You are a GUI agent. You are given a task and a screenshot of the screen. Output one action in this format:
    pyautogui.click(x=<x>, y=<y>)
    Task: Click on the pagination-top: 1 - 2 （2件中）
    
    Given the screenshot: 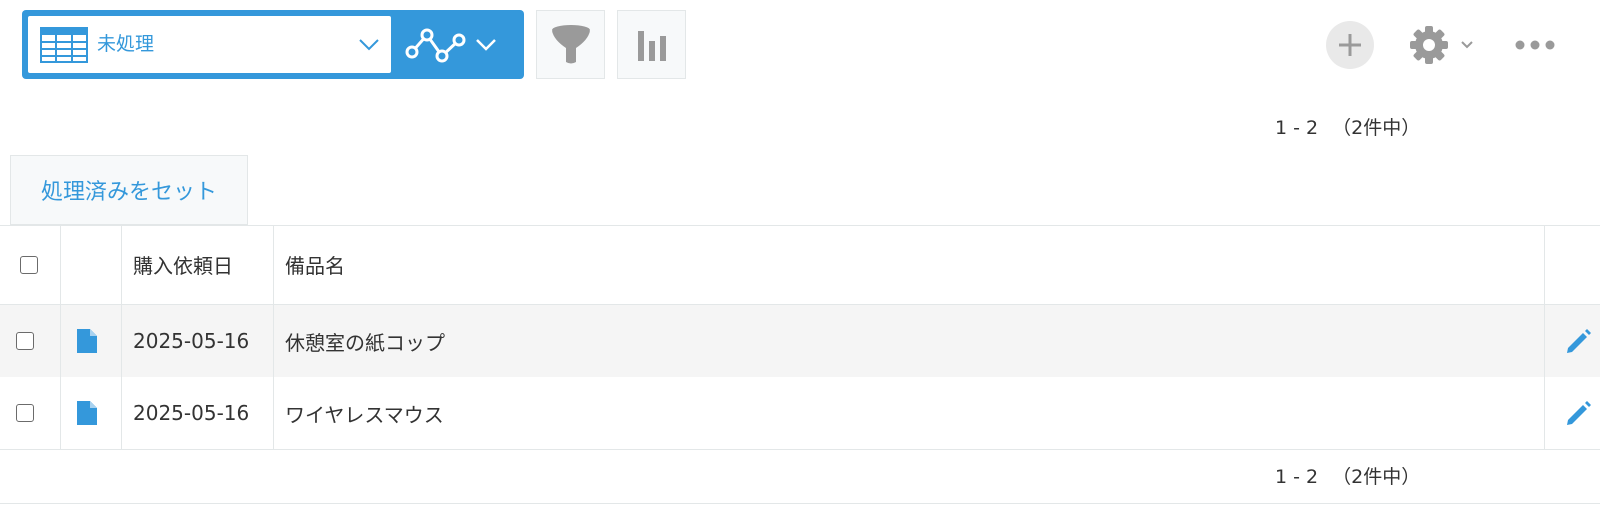 What is the action you would take?
    pyautogui.click(x=1347, y=128)
    